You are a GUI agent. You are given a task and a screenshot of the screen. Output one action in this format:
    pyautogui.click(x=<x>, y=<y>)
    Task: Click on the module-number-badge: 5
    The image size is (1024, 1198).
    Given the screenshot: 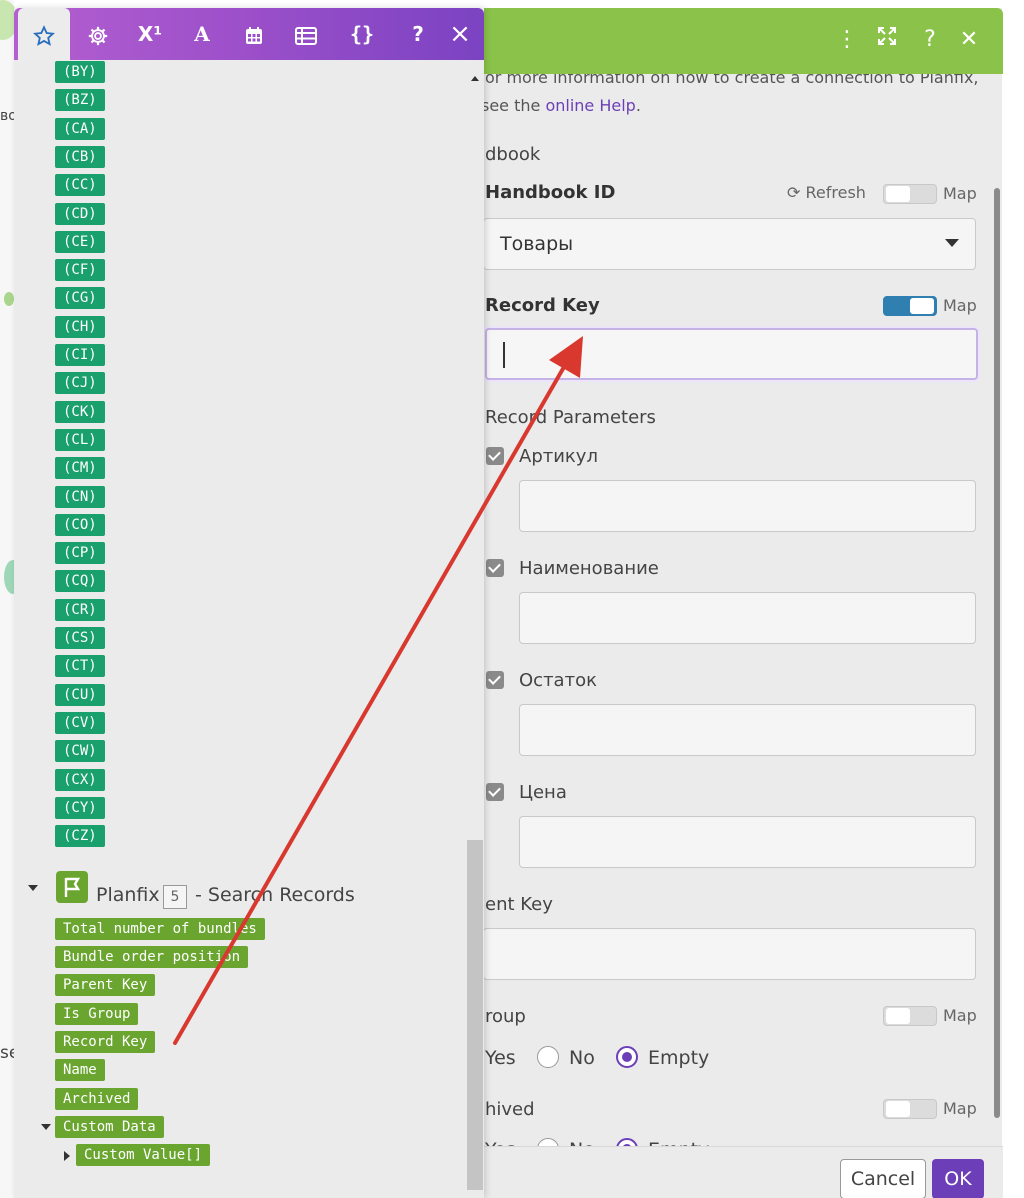 What is the action you would take?
    pyautogui.click(x=175, y=897)
    